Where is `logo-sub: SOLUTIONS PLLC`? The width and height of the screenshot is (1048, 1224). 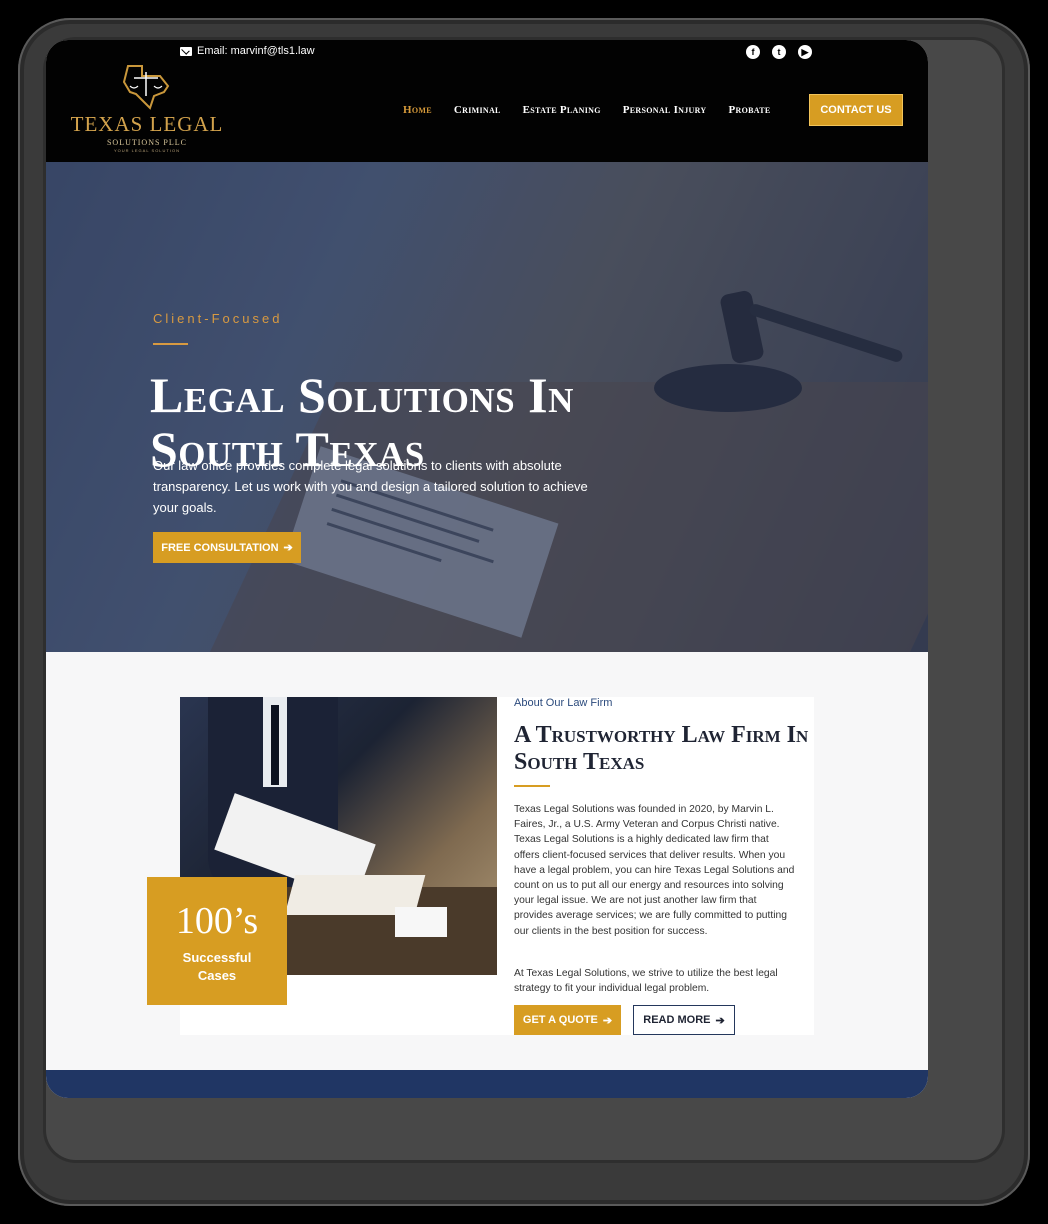
logo-sub: SOLUTIONS PLLC is located at coordinates (146, 142).